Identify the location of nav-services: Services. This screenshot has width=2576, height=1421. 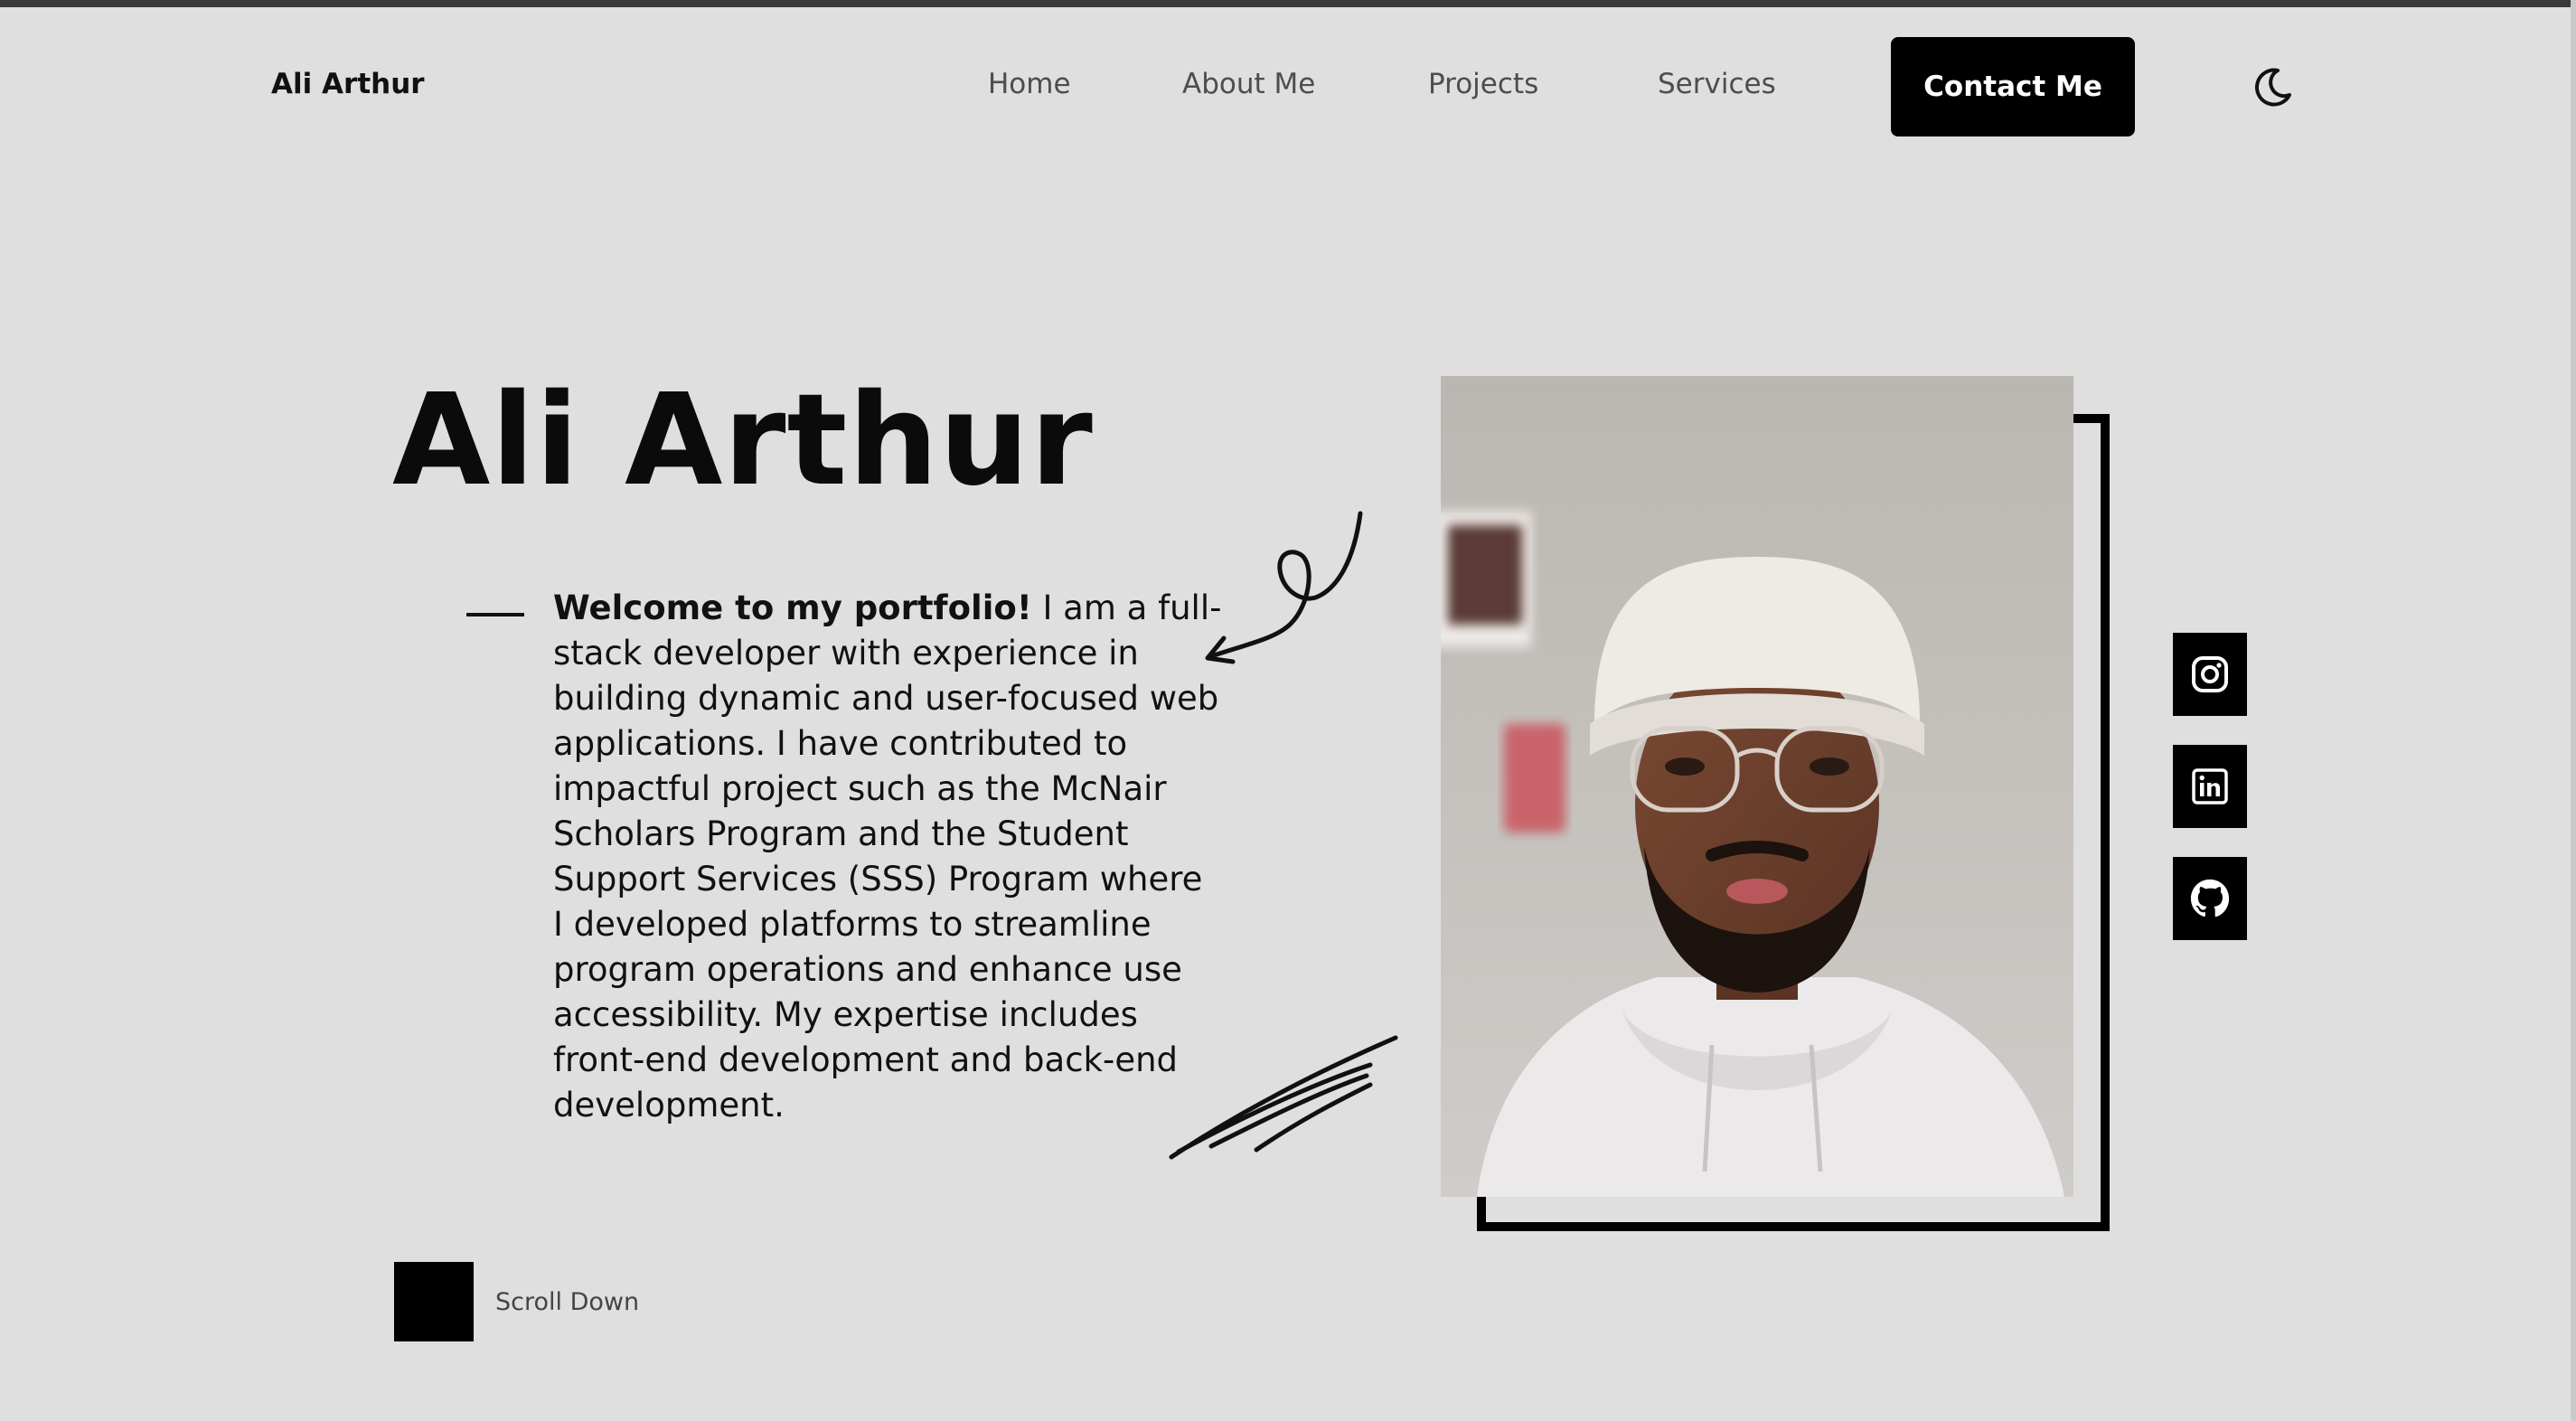
(1717, 84).